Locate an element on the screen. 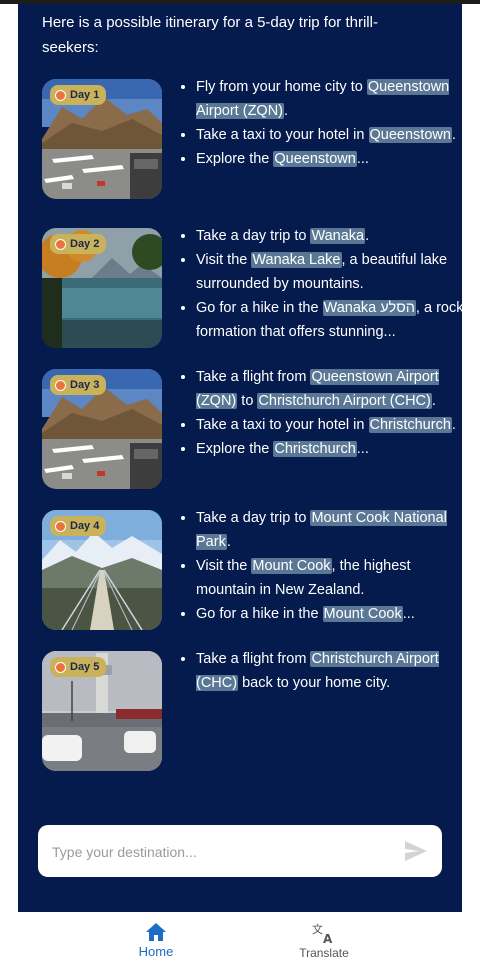 The height and width of the screenshot is (970, 480). place-link: Wanaka Lake is located at coordinates (296, 260).